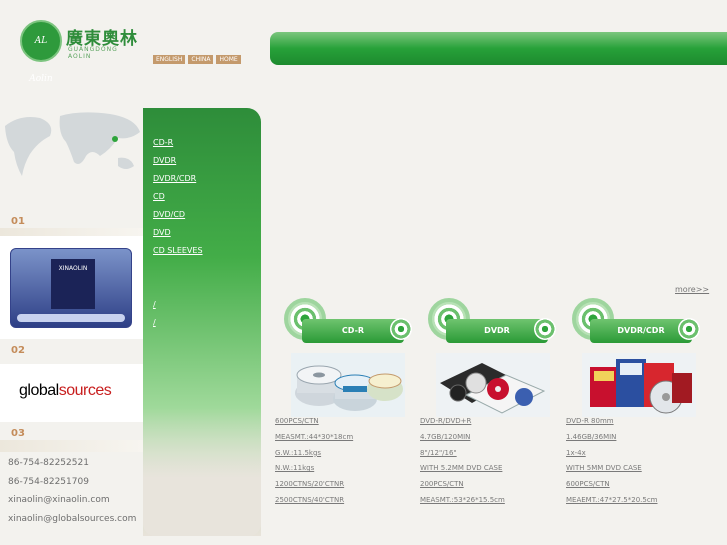 The image size is (727, 545). I want to click on spec-item: 1200CTNS/20'CTNR, so click(314, 488).